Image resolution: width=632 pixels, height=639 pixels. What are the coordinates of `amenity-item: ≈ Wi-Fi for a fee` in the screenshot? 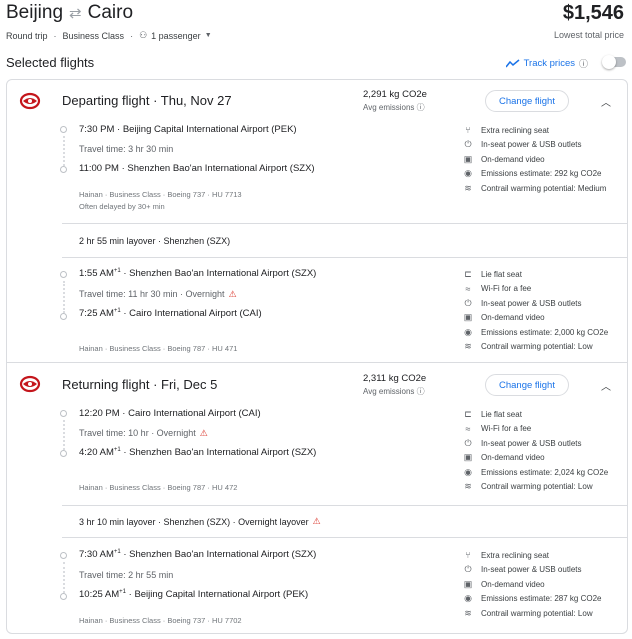 It's located at (535, 429).